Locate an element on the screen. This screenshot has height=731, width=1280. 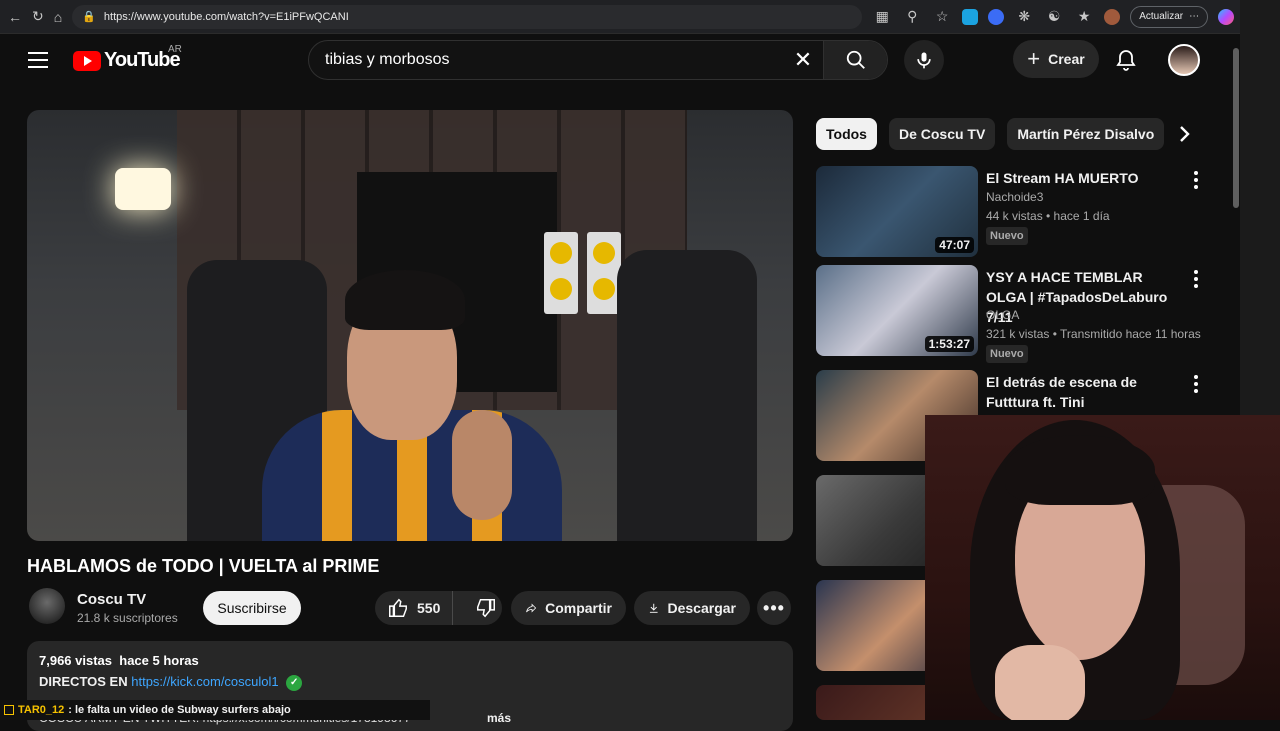
create-button: + Crear is located at coordinates (1056, 59).